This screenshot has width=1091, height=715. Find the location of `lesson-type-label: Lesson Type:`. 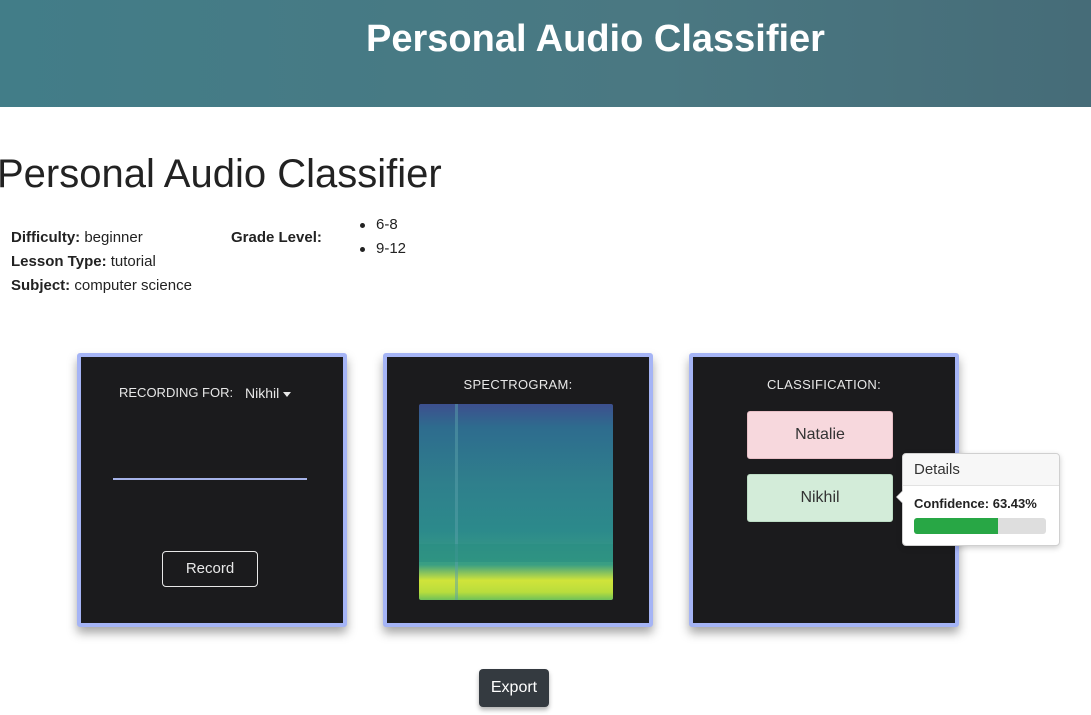

lesson-type-label: Lesson Type: is located at coordinates (59, 261).